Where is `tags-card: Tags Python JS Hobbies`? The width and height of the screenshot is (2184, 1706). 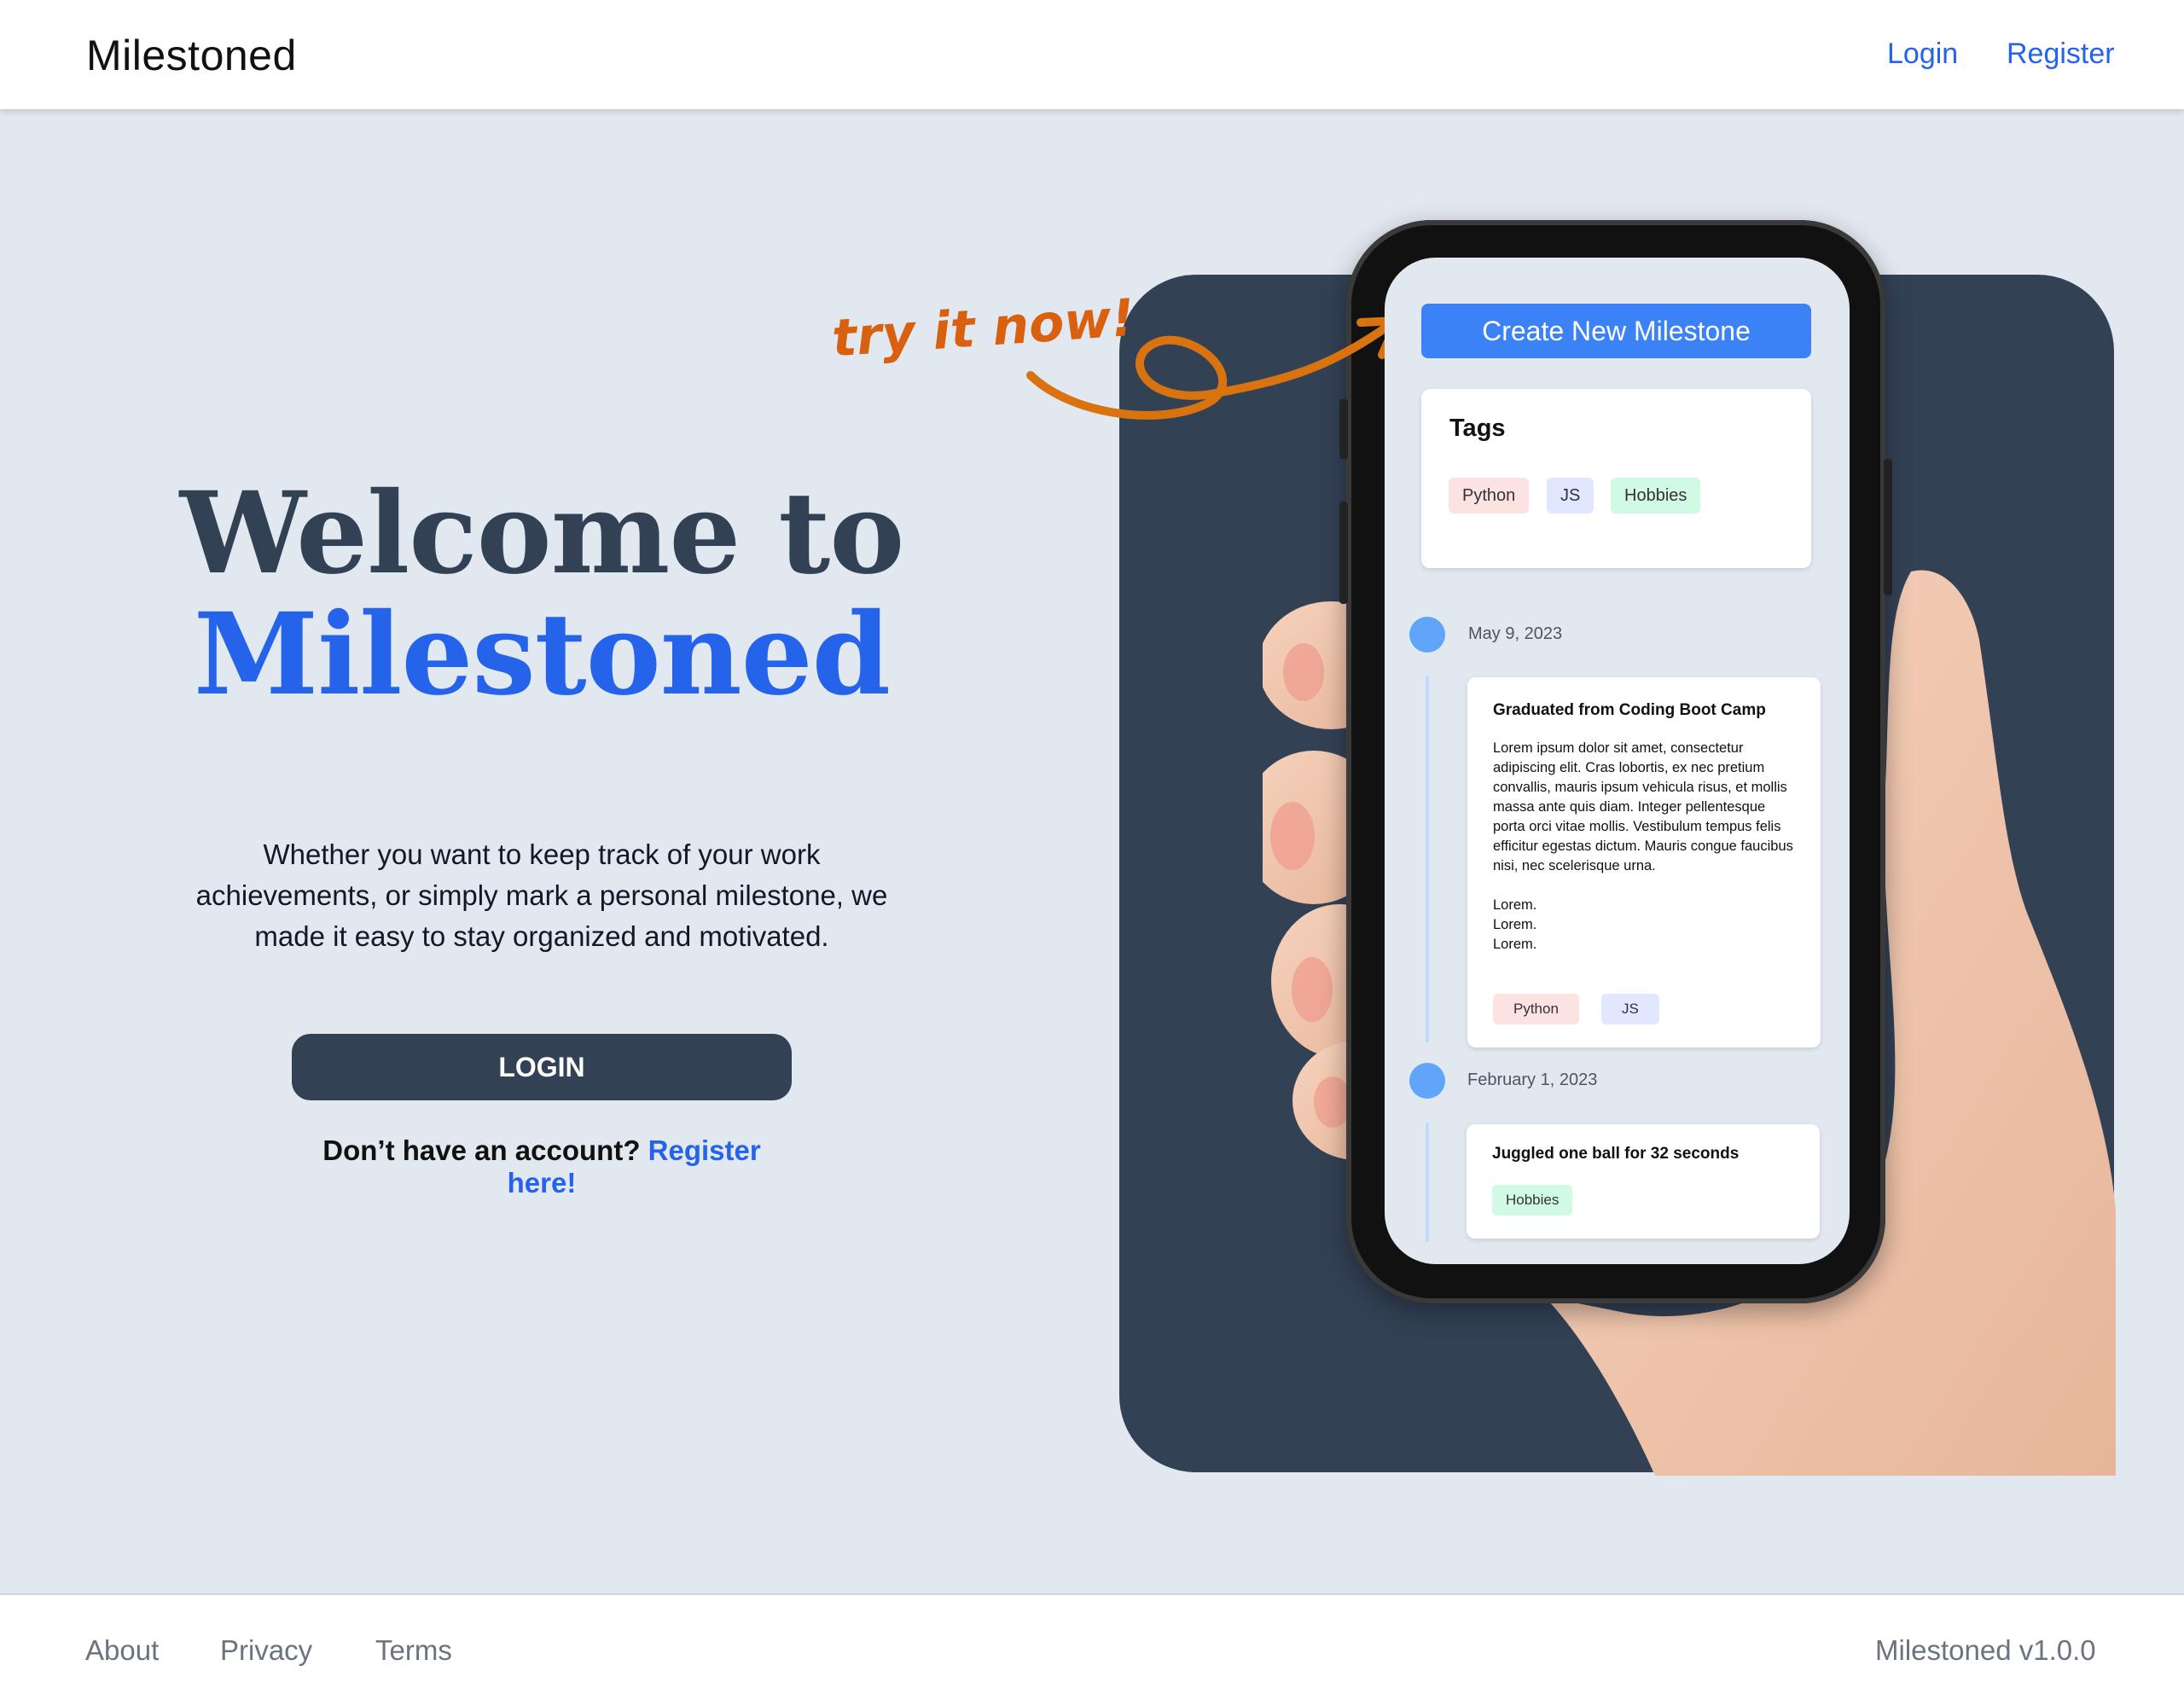
tags-card: Tags Python JS Hobbies is located at coordinates (1616, 479).